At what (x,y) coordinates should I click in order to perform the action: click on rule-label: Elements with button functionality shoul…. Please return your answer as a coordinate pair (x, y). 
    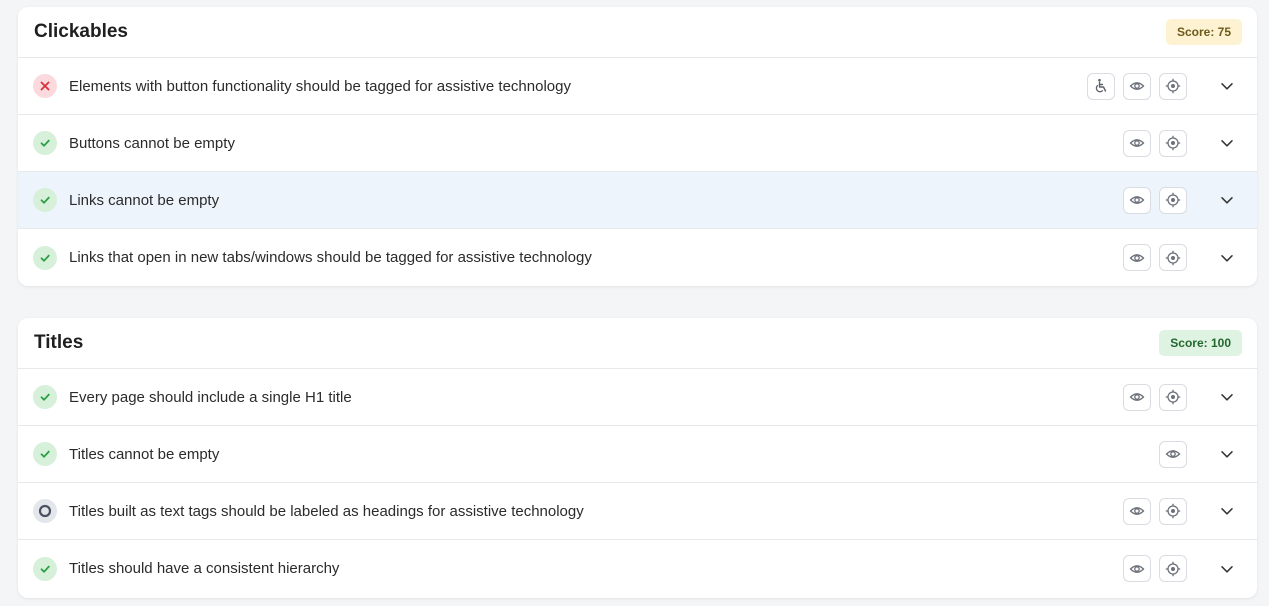
    Looking at the image, I should click on (320, 86).